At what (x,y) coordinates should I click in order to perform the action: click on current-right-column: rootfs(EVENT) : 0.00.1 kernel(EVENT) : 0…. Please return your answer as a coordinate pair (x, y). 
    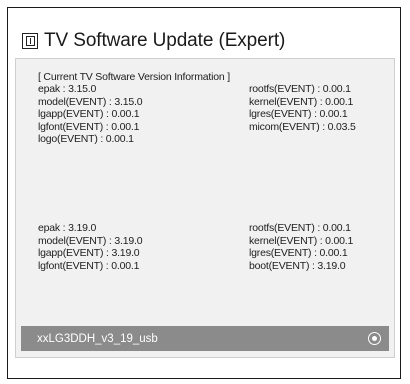
    Looking at the image, I should click on (302, 108).